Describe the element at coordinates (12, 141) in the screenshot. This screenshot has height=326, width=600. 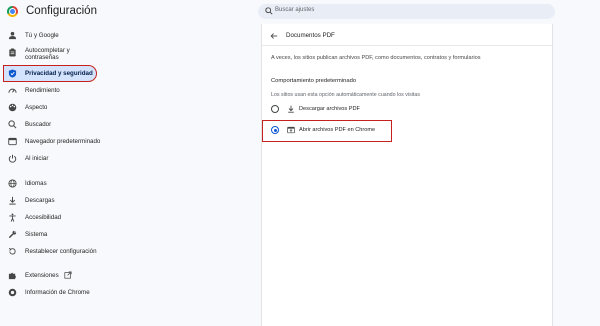
I see `browser-icon` at that location.